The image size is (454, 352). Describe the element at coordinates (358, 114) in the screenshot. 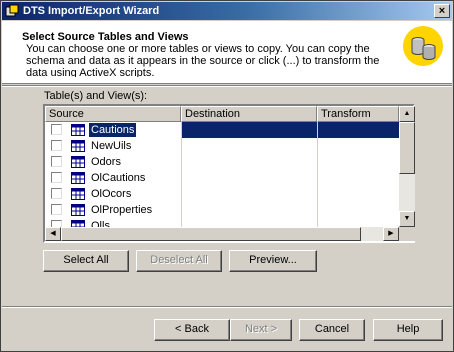

I see `column-header-transform: Transform` at that location.